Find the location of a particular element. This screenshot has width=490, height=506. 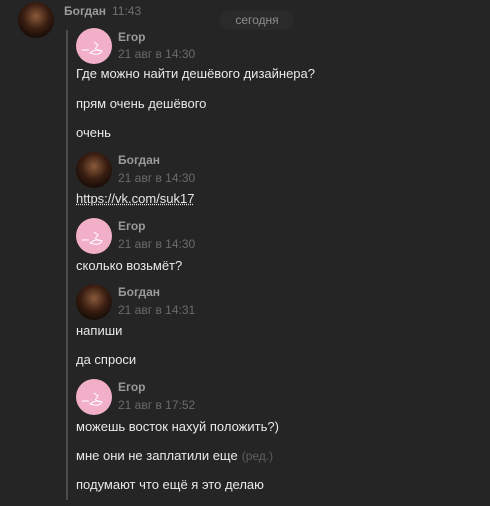

quoted-text: напиши is located at coordinates (99, 330).